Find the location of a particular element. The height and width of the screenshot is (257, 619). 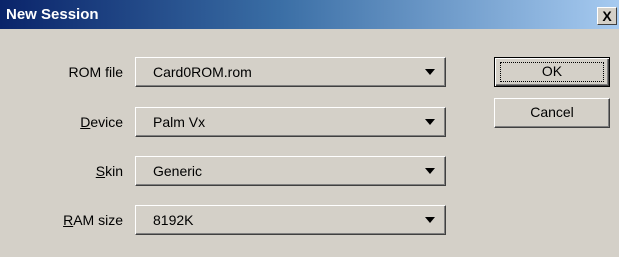

rom-file-label: ROM file is located at coordinates (95, 72).